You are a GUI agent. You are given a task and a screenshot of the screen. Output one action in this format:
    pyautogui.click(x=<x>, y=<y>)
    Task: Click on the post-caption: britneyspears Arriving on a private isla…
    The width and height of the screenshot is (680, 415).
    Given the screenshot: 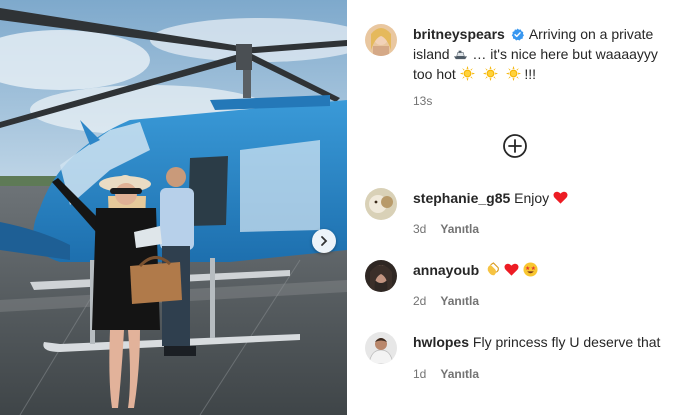 What is the action you would take?
    pyautogui.click(x=538, y=54)
    